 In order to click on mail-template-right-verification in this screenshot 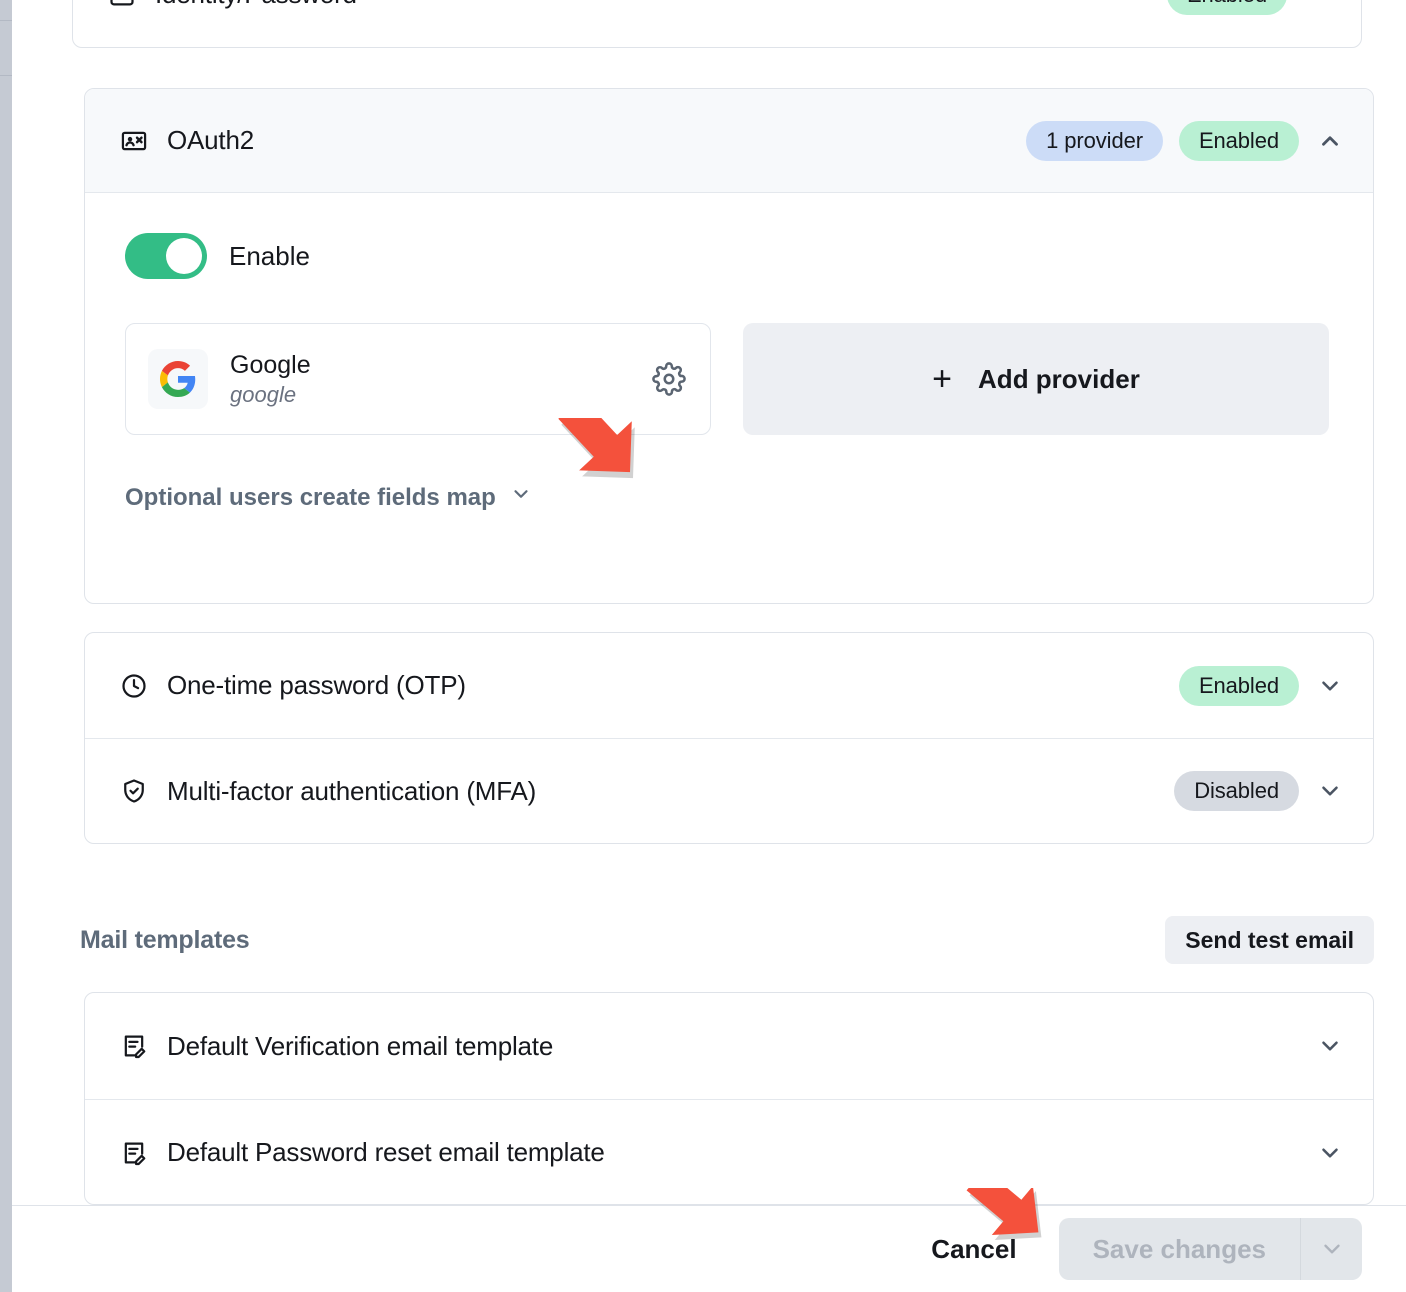, I will do `click(1330, 1046)`.